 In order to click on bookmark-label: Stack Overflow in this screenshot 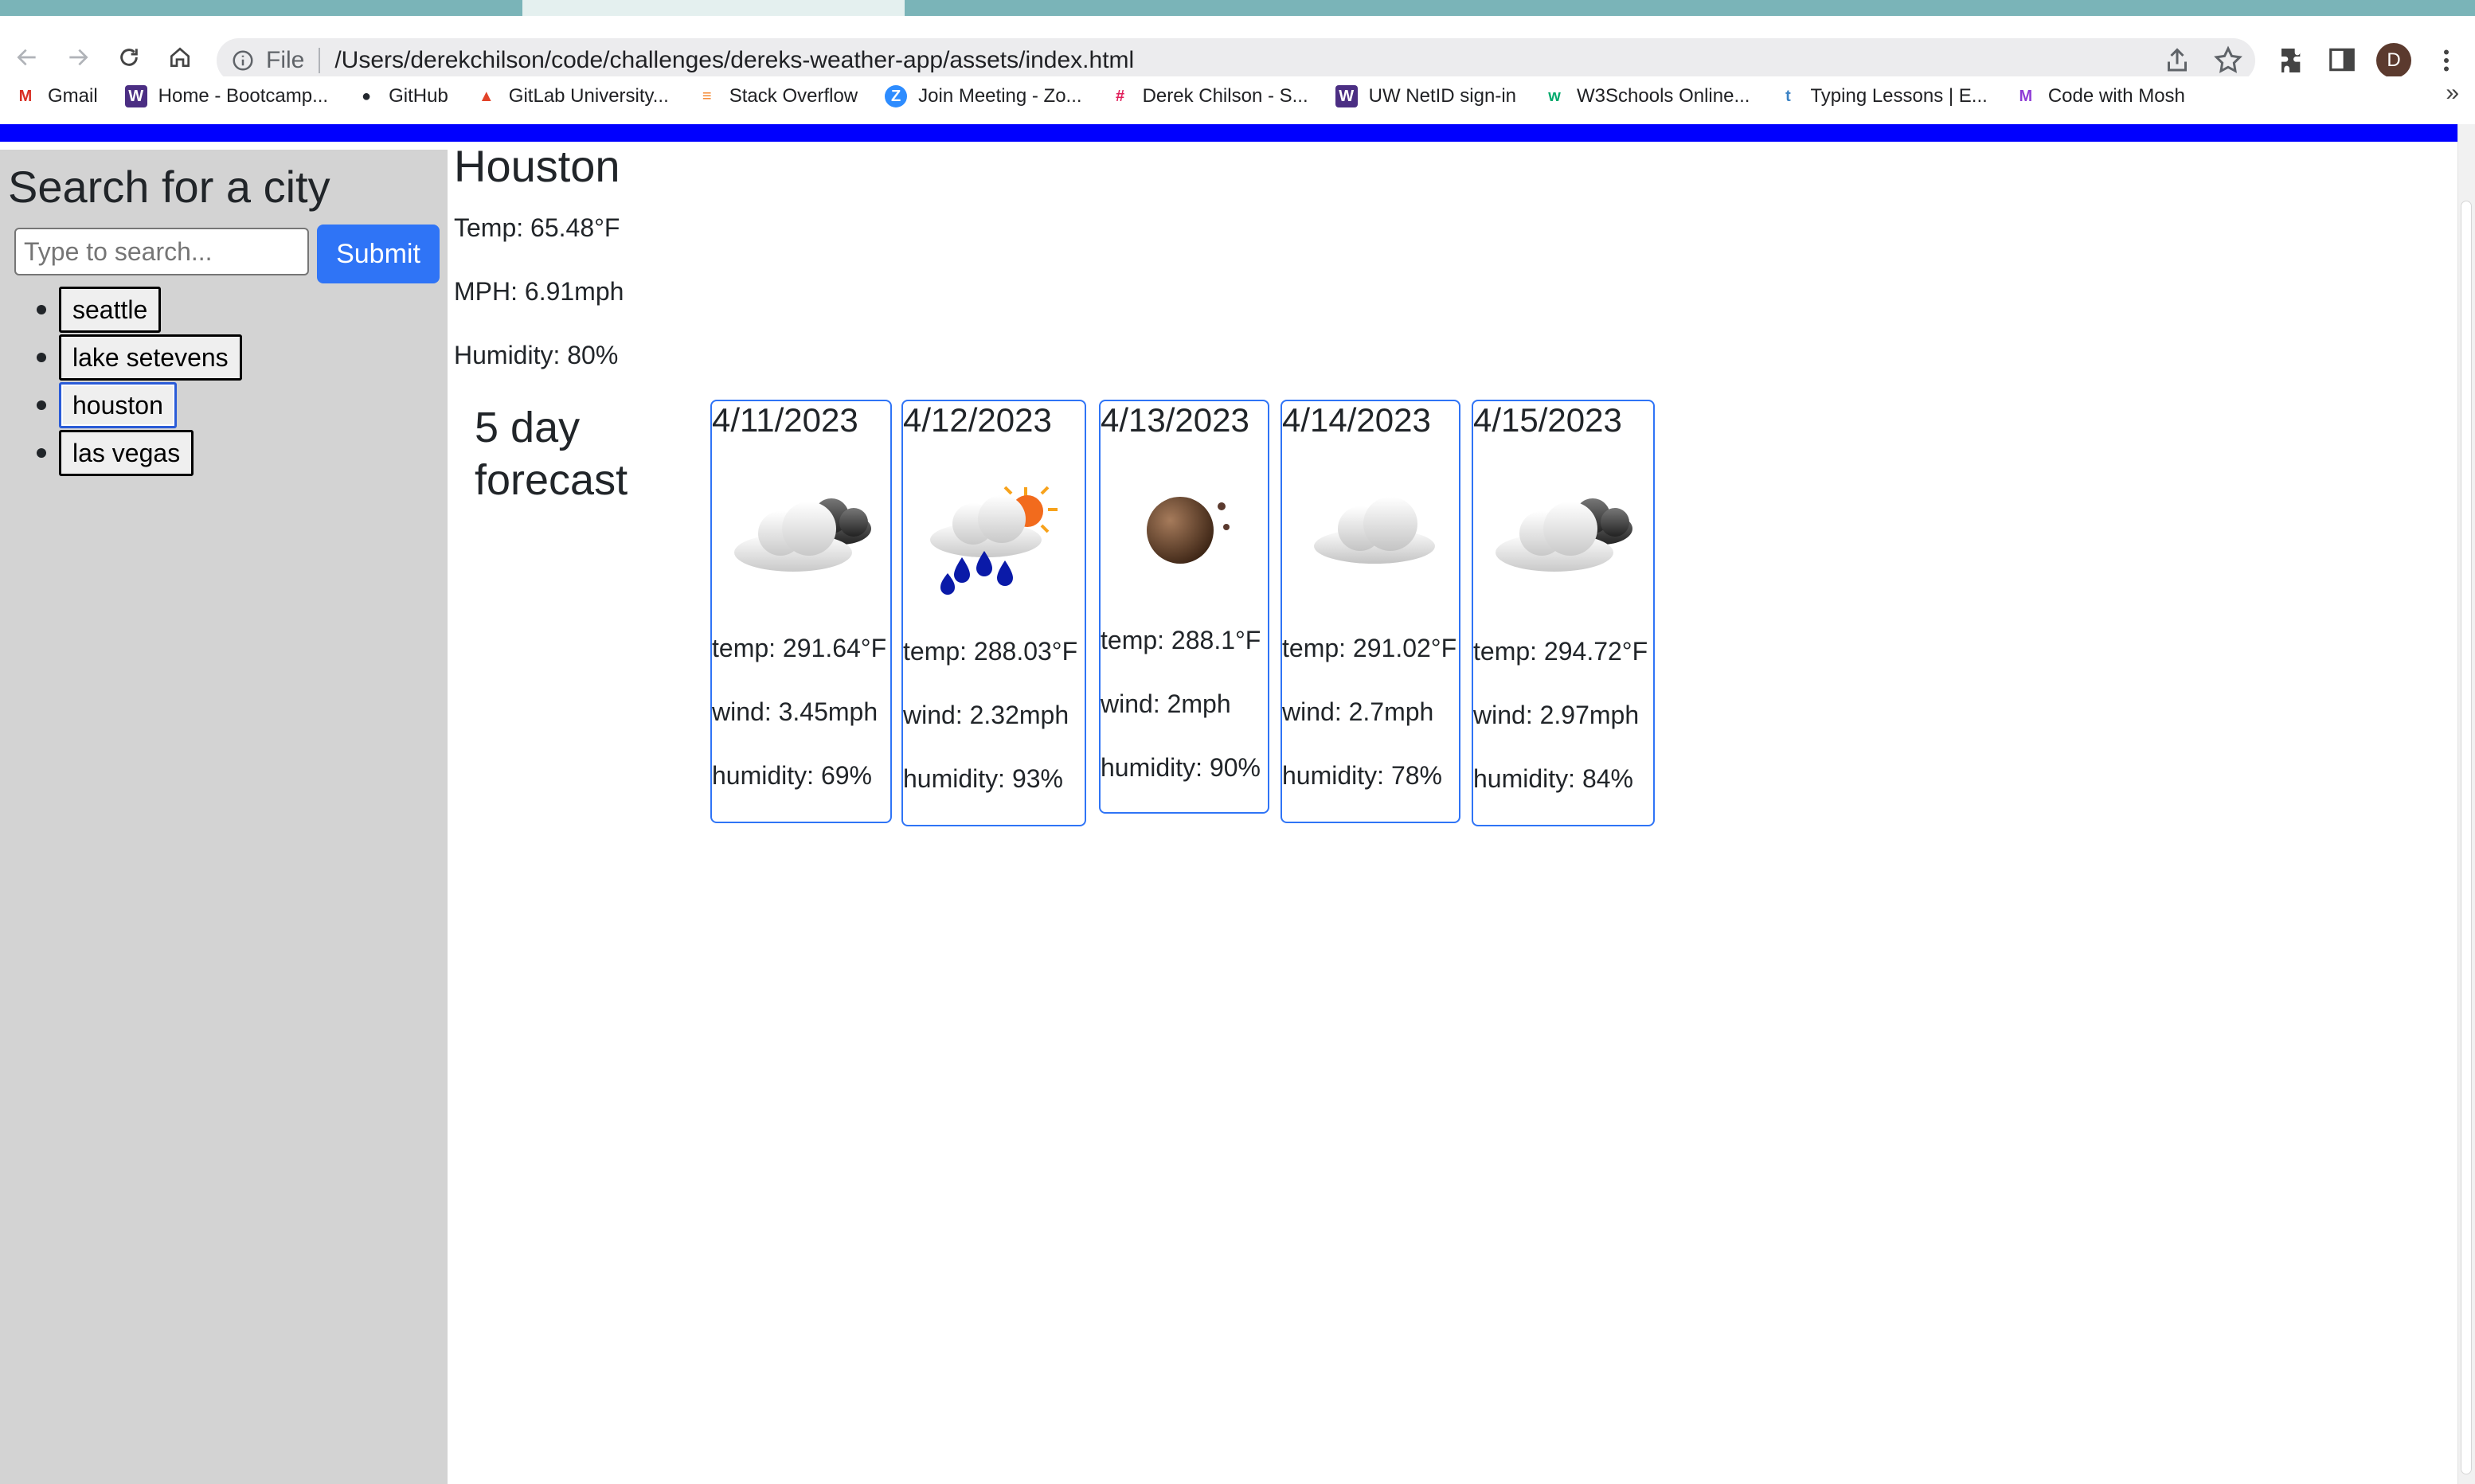, I will do `click(794, 96)`.